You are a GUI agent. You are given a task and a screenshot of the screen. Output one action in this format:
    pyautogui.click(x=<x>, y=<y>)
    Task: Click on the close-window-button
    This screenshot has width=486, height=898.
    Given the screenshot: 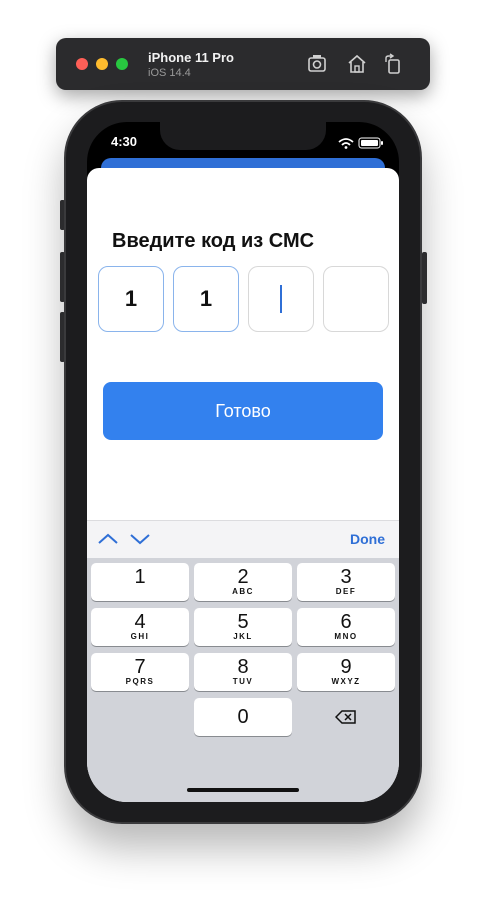 What is the action you would take?
    pyautogui.click(x=82, y=64)
    